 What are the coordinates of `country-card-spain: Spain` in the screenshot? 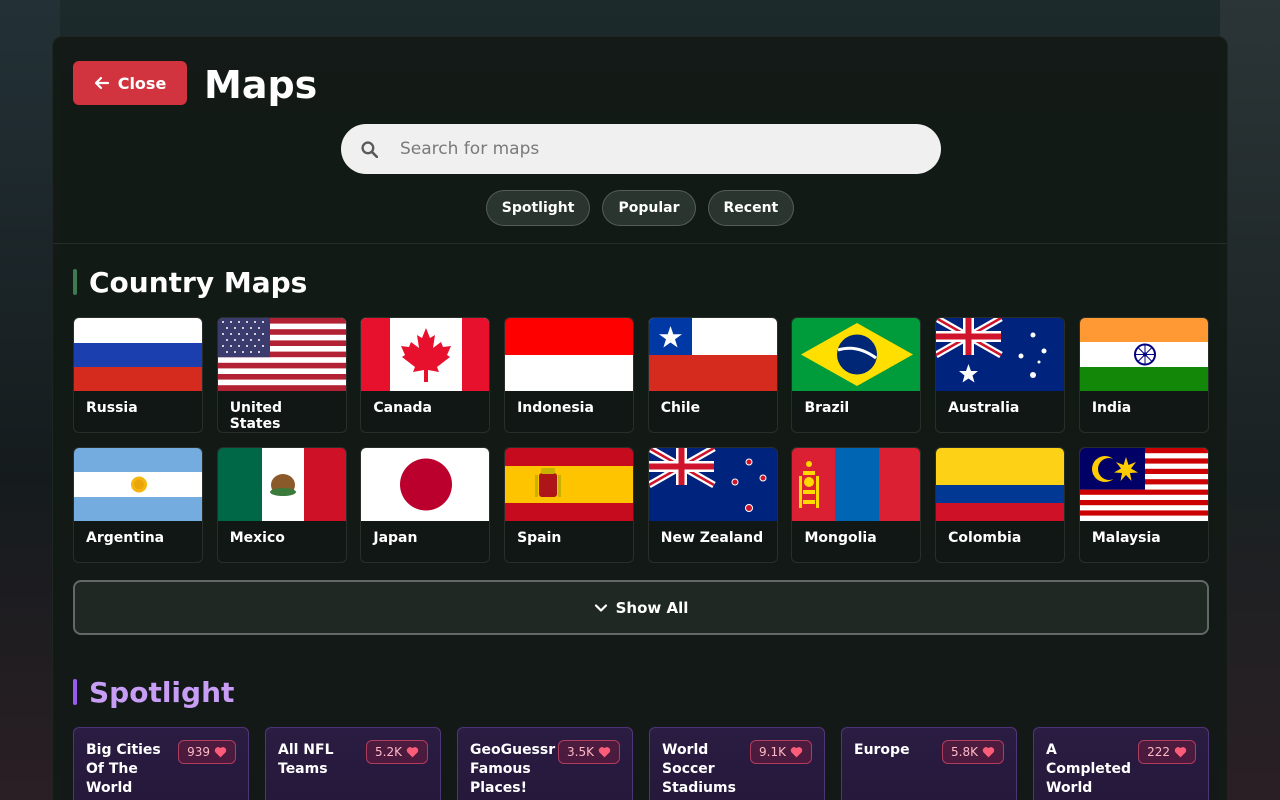 It's located at (569, 505).